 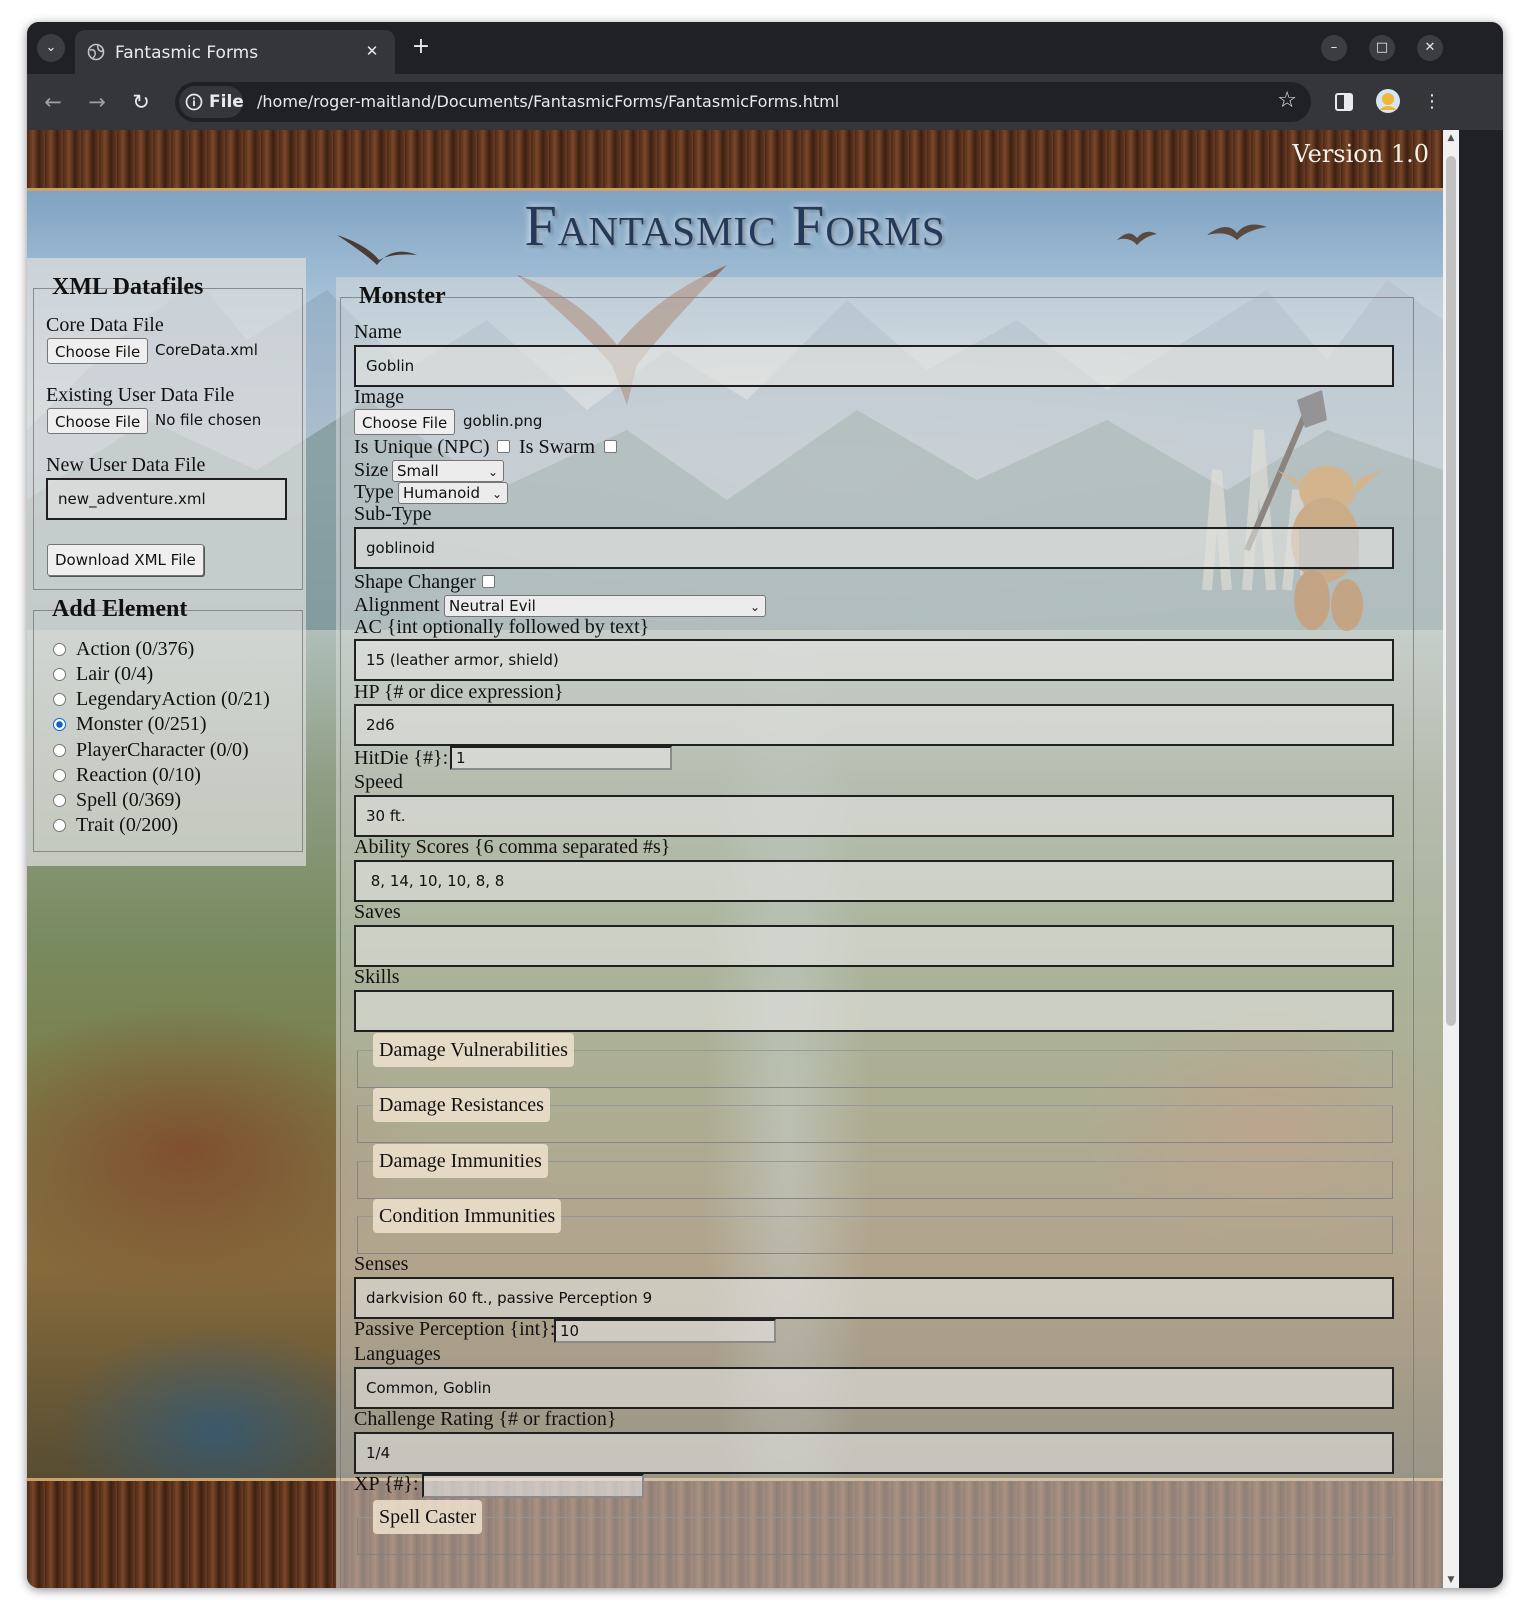 I want to click on ac-label: AC {int optionally followed by text}, so click(x=502, y=627).